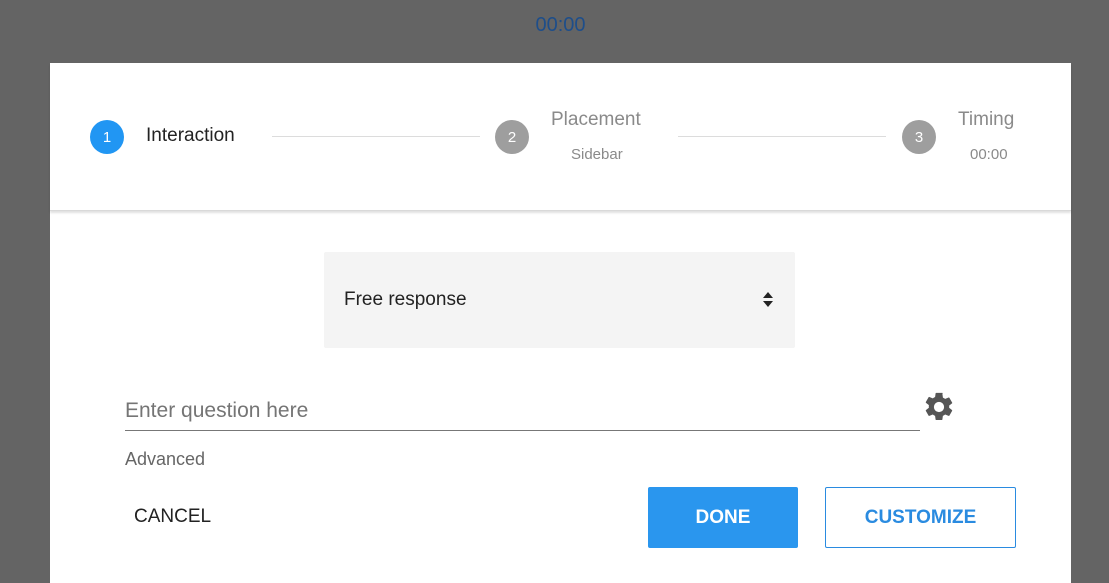  What do you see at coordinates (177, 517) in the screenshot?
I see `cancel-button: CANCEL` at bounding box center [177, 517].